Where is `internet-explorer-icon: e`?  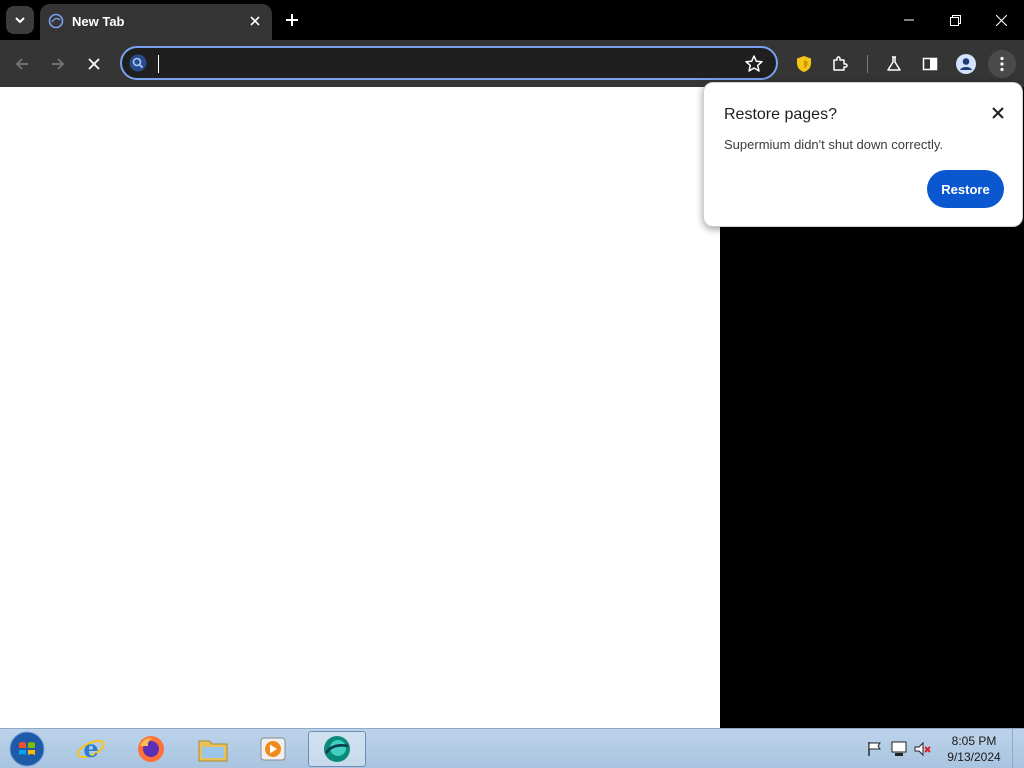 internet-explorer-icon: e is located at coordinates (91, 748).